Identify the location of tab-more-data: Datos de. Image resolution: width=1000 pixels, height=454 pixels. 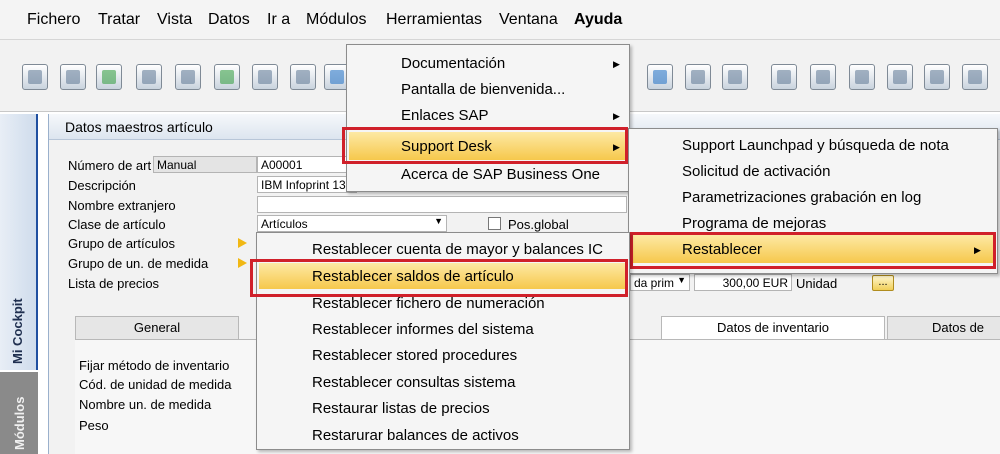
(943, 328).